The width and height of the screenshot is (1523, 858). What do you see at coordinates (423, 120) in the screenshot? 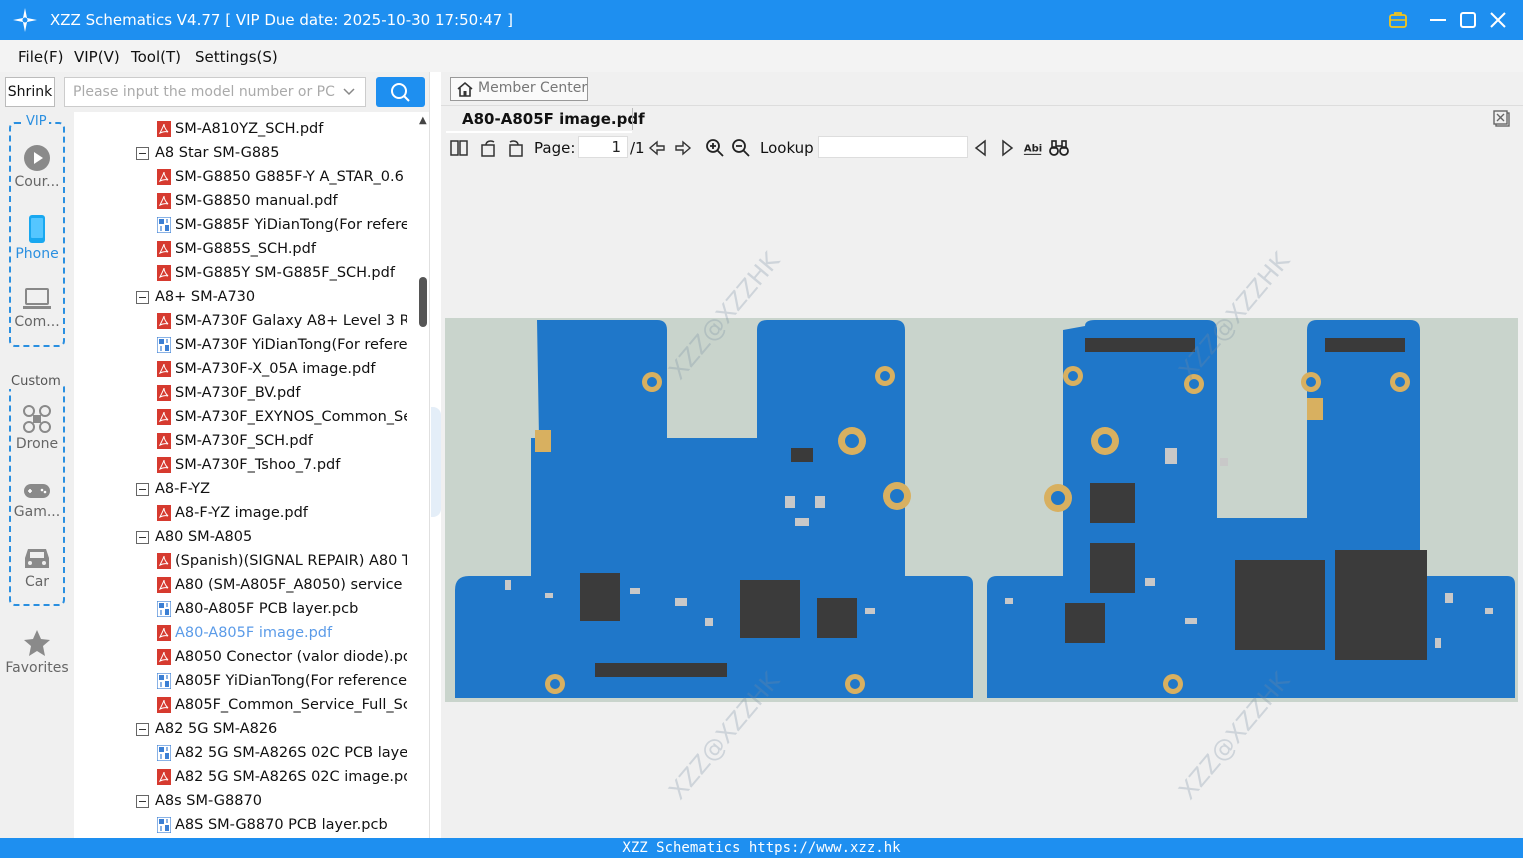
I see `scroll-up-icon: ▲` at bounding box center [423, 120].